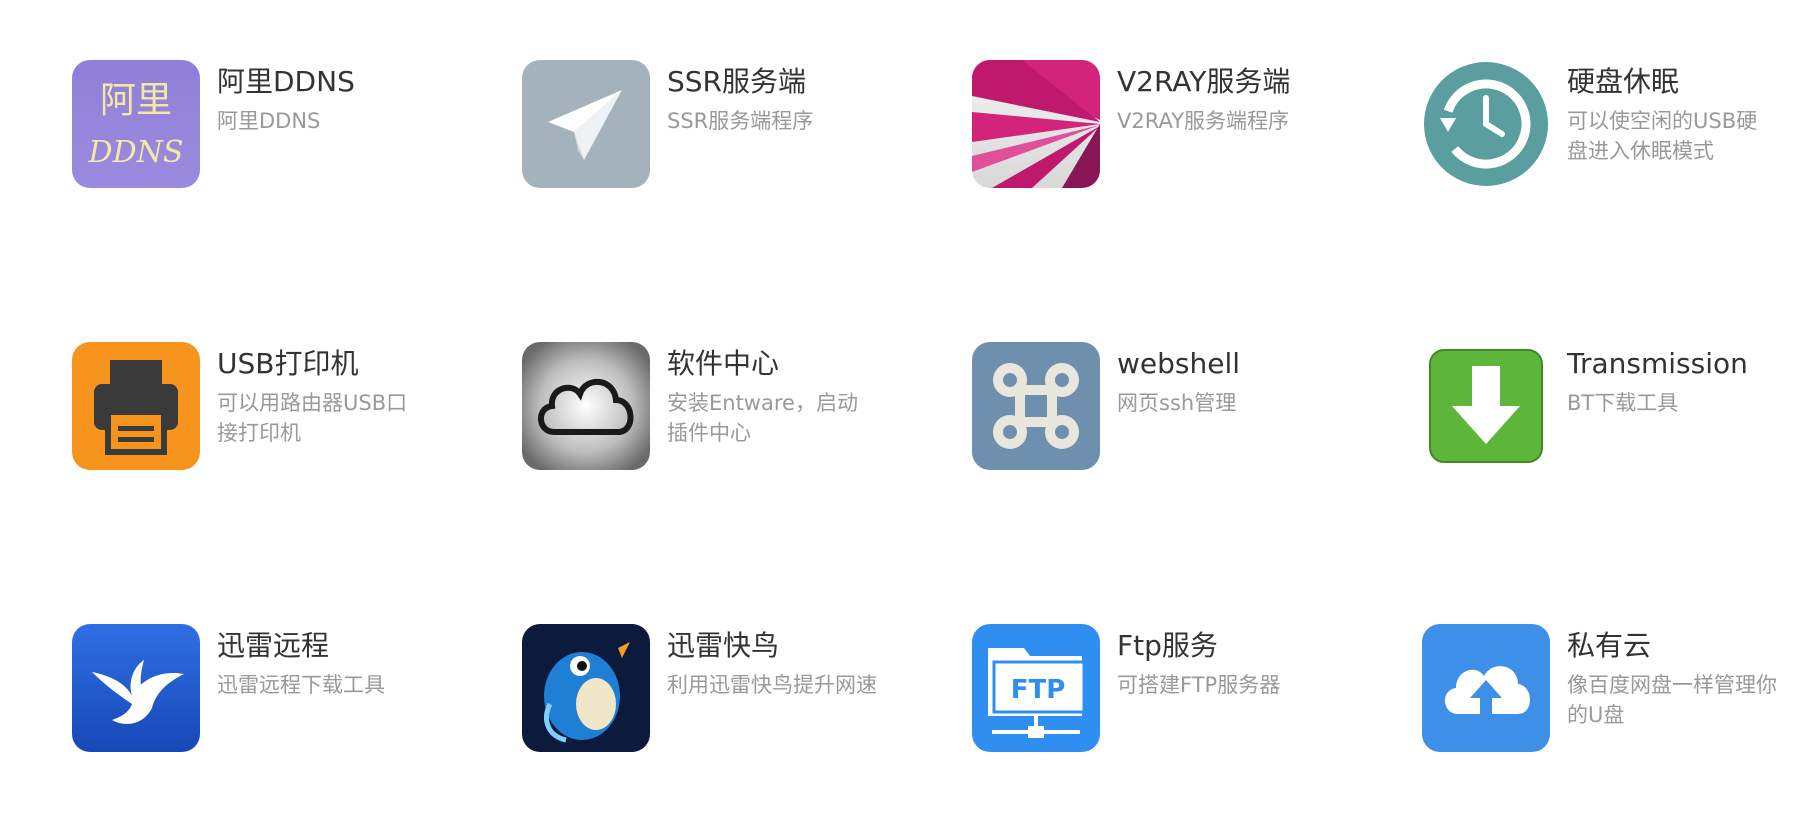 Image resolution: width=1814 pixels, height=836 pixels. I want to click on app-title: webshell, so click(1178, 364).